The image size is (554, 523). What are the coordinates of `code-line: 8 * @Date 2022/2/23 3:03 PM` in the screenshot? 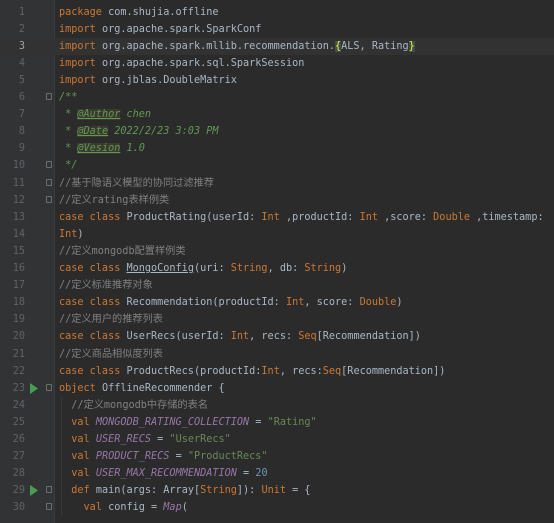 It's located at (277, 131).